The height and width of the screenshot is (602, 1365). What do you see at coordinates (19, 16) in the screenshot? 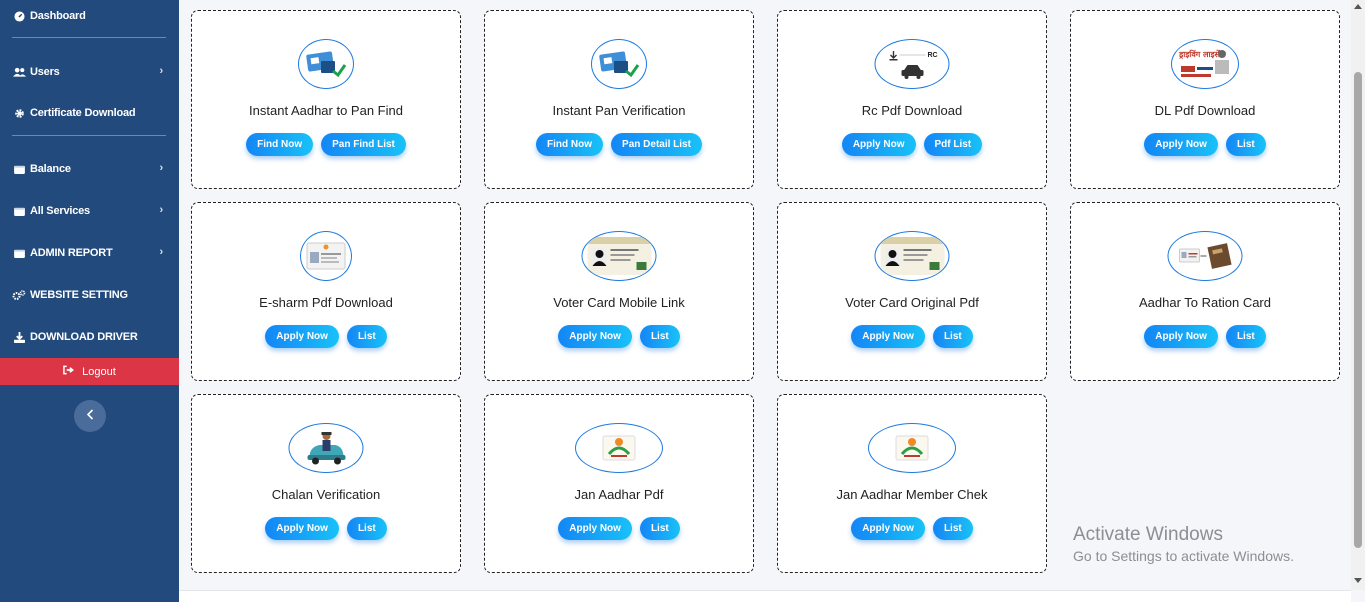
I see `dashboard-icon` at bounding box center [19, 16].